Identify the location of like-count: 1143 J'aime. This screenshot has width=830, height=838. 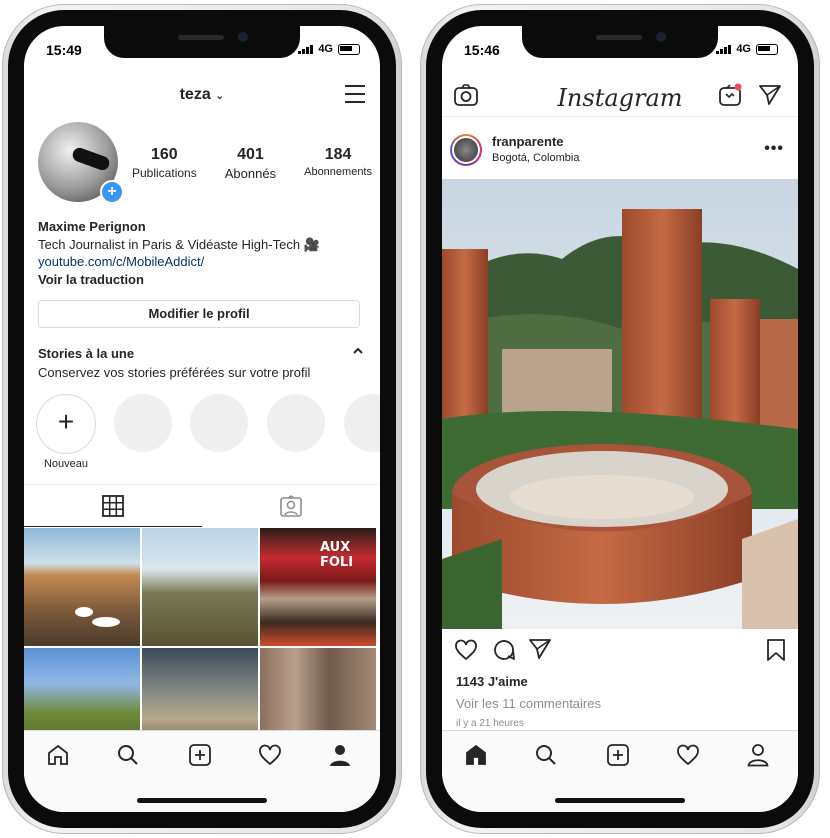
(492, 681).